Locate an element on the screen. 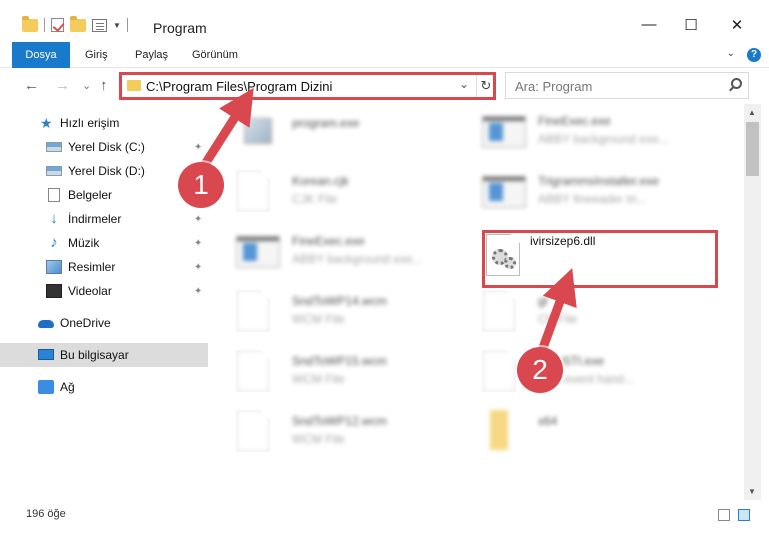 The height and width of the screenshot is (535, 769). forward-arrow-icon: → is located at coordinates (62, 85).